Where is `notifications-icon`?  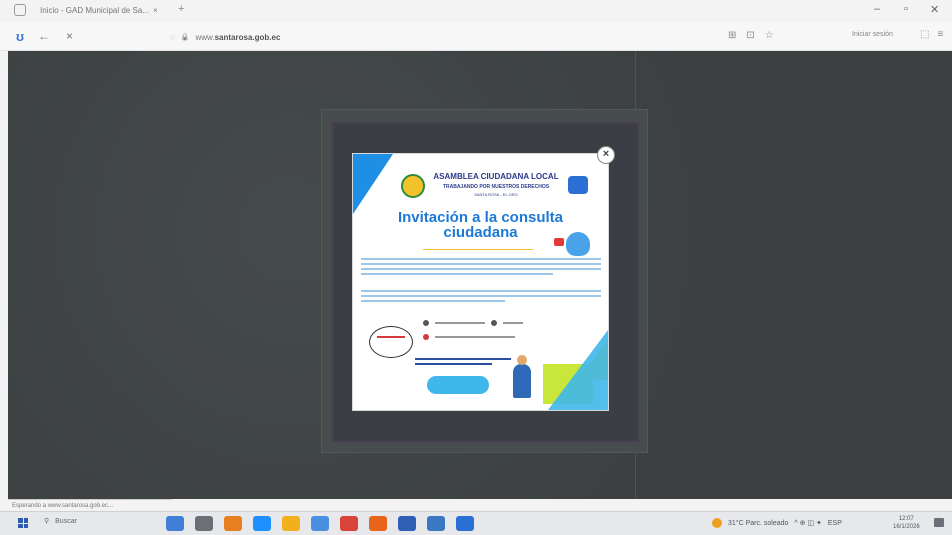 notifications-icon is located at coordinates (939, 522).